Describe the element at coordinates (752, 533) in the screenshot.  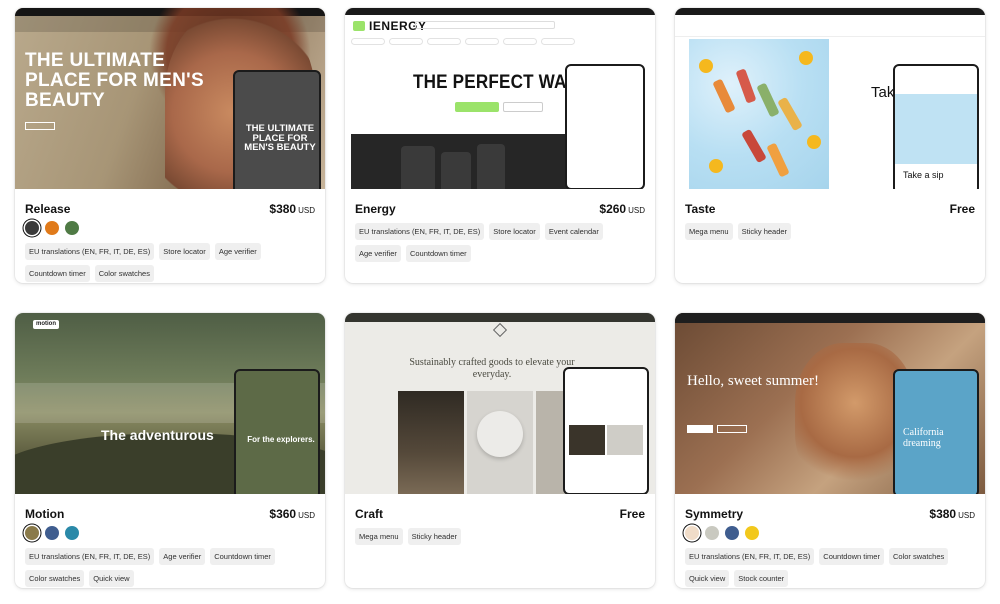
I see `swatch-yellow` at that location.